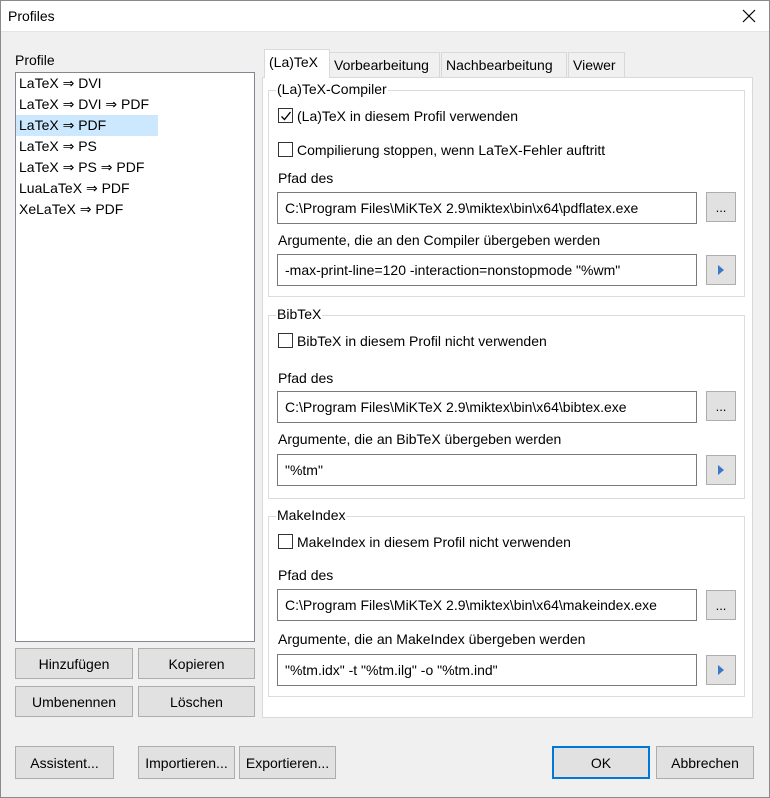 The height and width of the screenshot is (798, 770). What do you see at coordinates (74, 701) in the screenshot?
I see `rename-profile-button: Umbenennen` at bounding box center [74, 701].